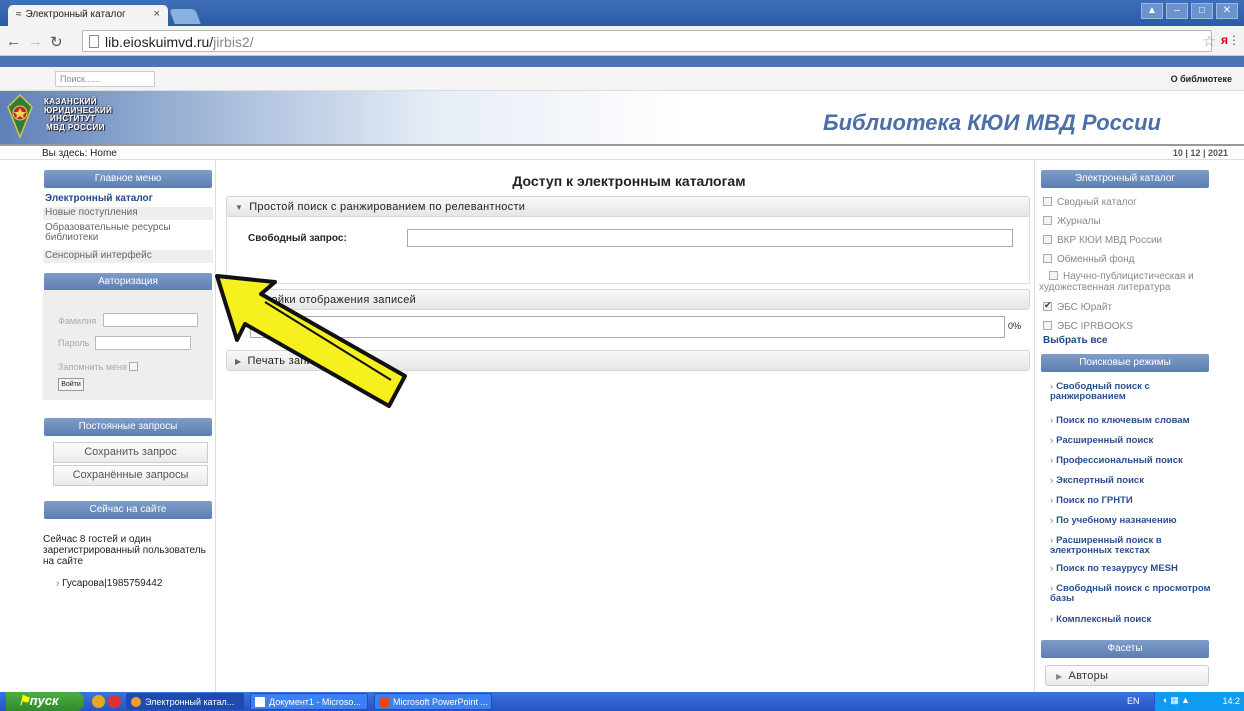 This screenshot has height=711, width=1244. I want to click on institute-emblem-icon, so click(20, 116).